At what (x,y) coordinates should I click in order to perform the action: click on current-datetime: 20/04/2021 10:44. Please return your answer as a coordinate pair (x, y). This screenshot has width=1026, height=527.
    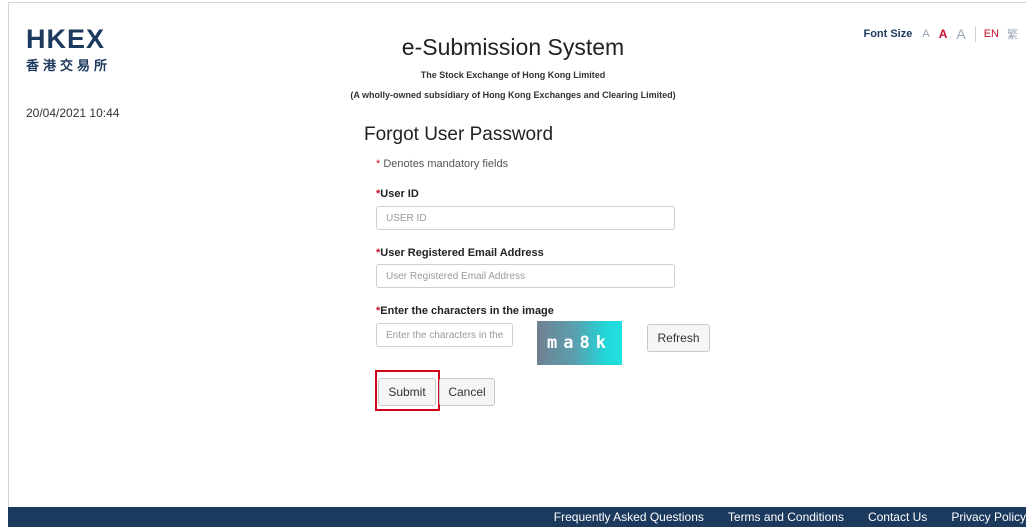
    Looking at the image, I should click on (73, 113).